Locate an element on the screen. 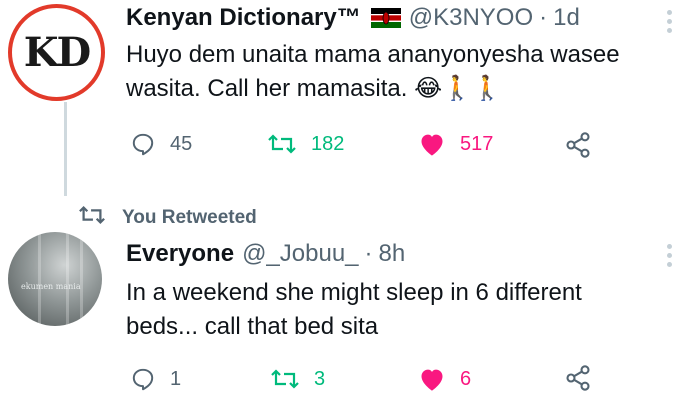 Image resolution: width=698 pixels, height=401 pixels. display-name: Everyone is located at coordinates (180, 254).